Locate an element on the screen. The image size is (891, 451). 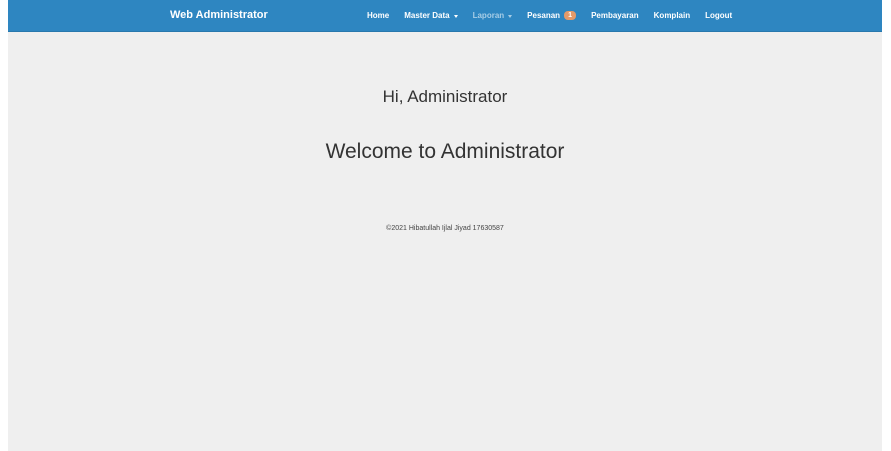
nav-home: Home is located at coordinates (378, 15).